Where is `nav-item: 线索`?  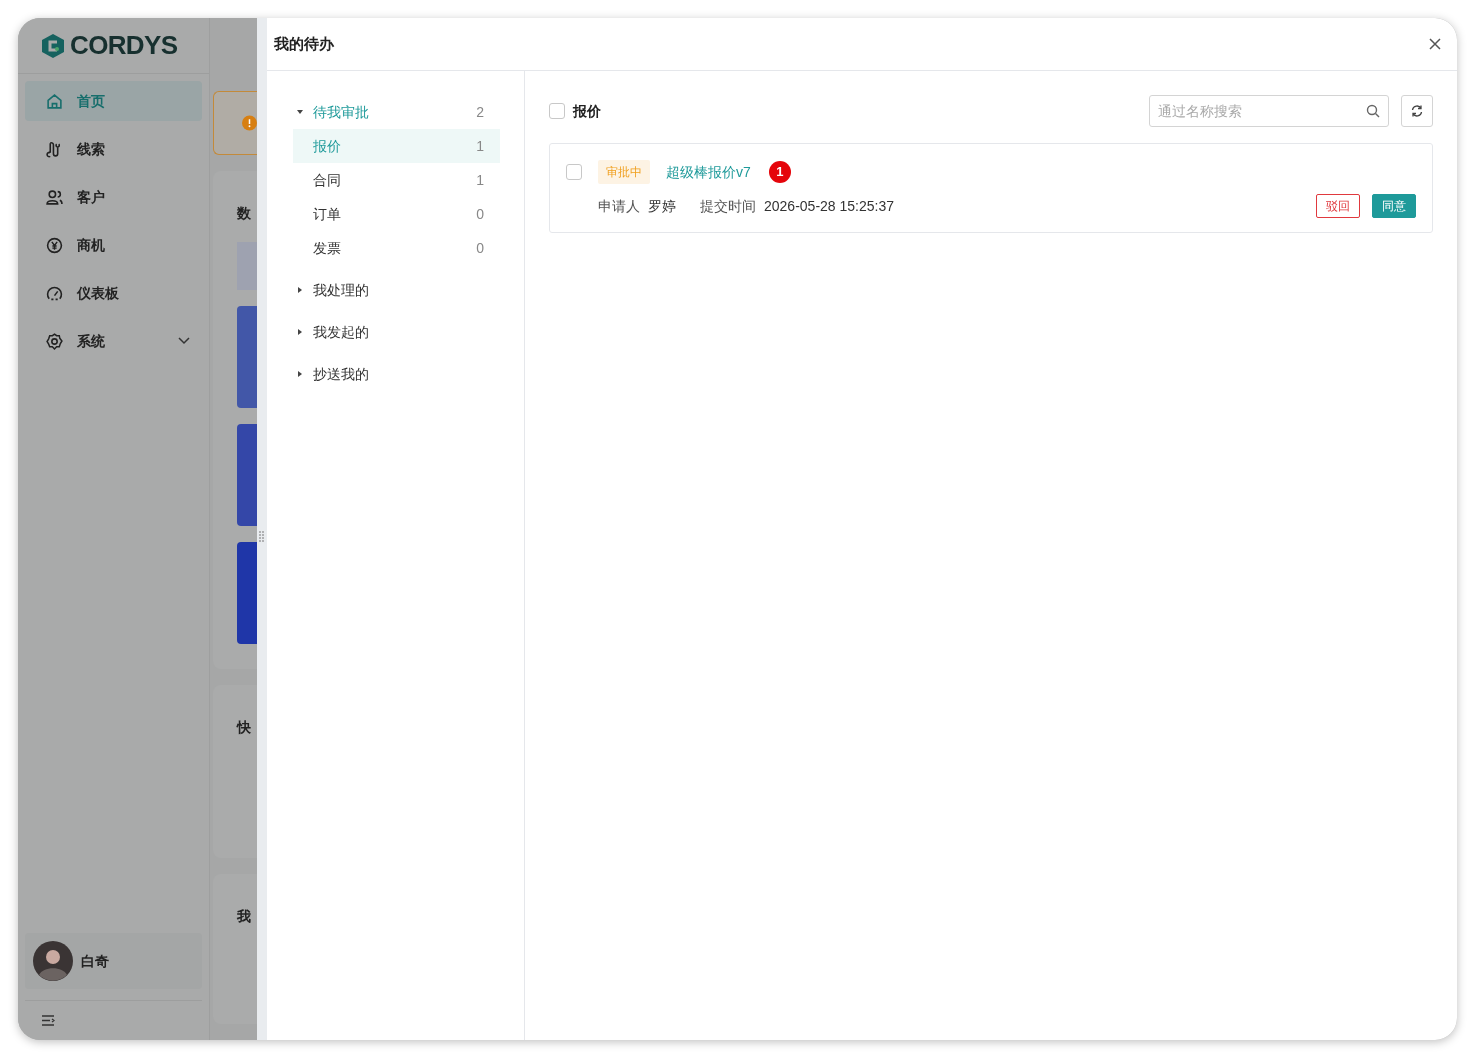
nav-item: 线索 is located at coordinates (113, 149).